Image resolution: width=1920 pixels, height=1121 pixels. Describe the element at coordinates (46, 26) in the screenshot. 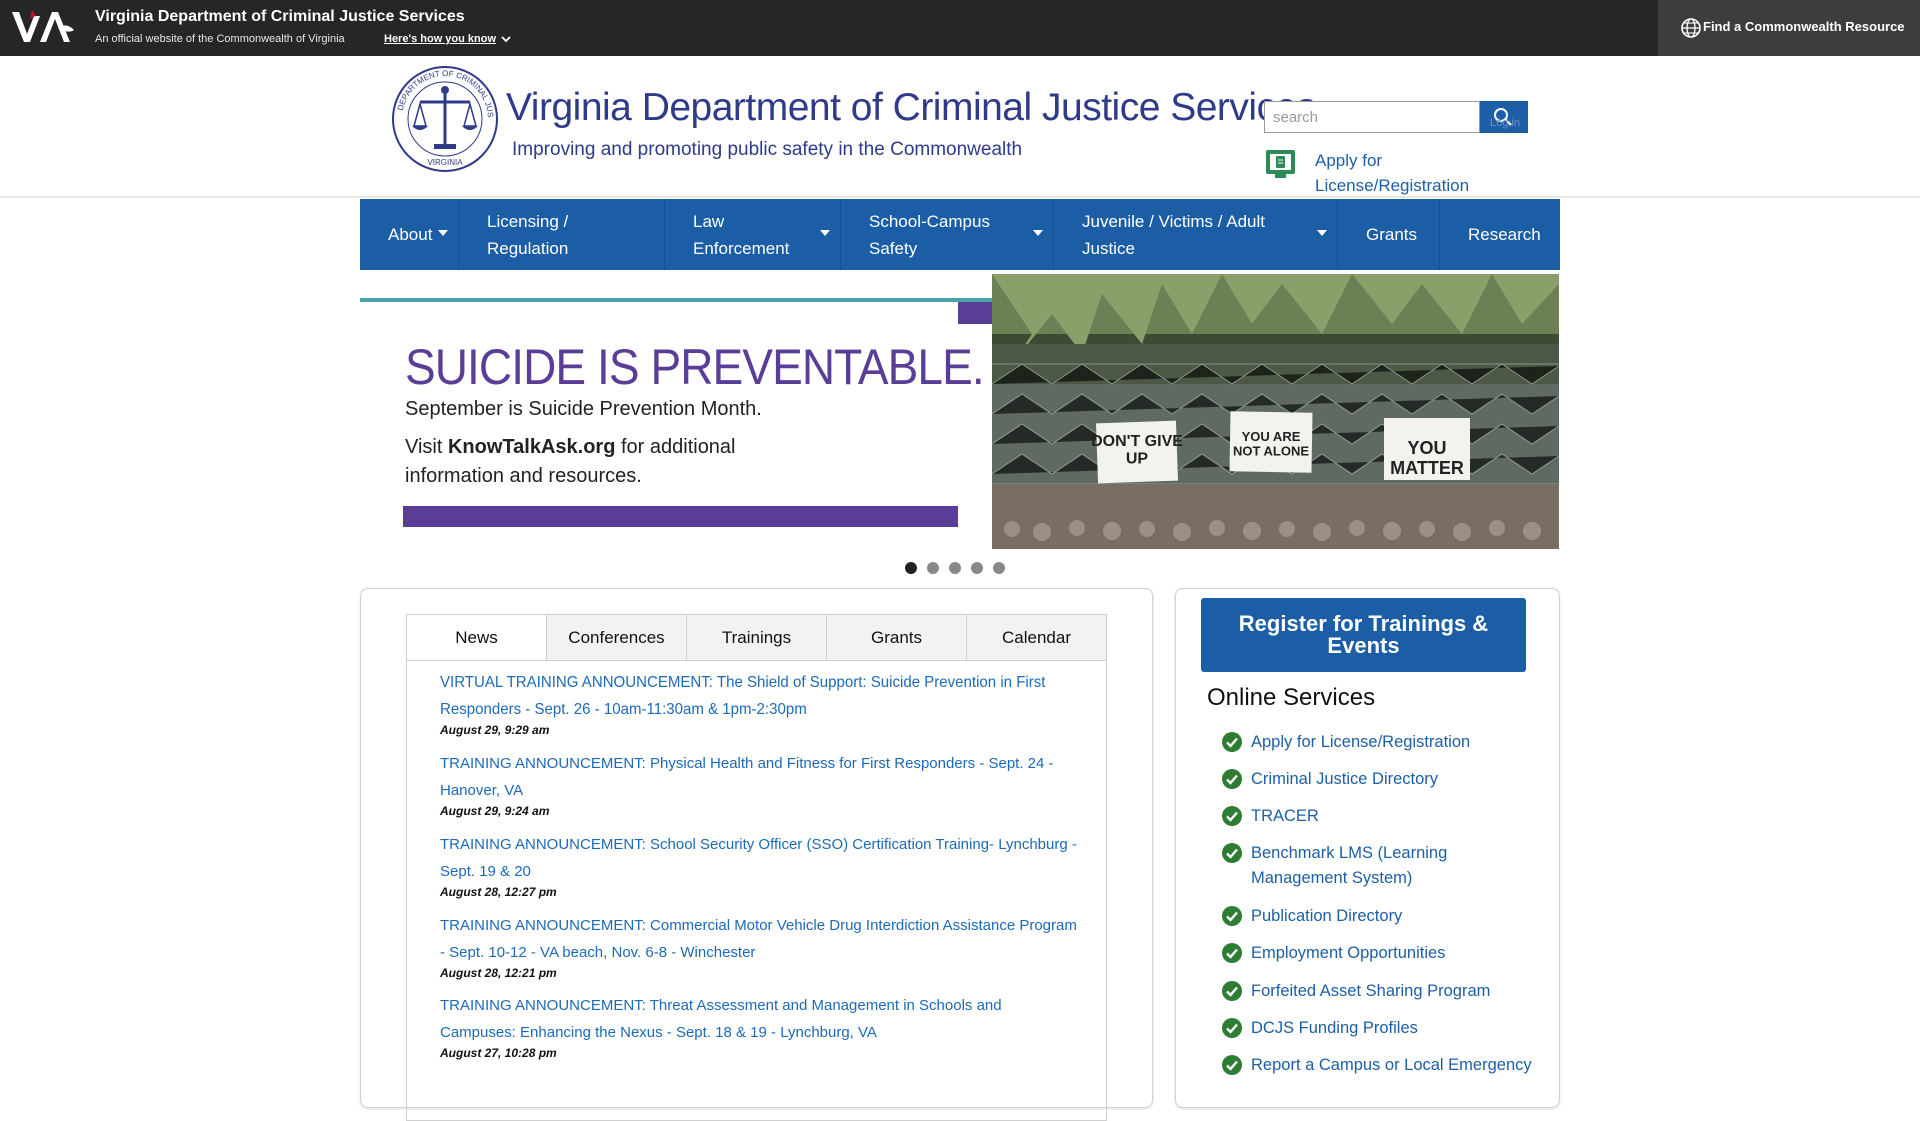

I see `virginia-logo-icon` at that location.